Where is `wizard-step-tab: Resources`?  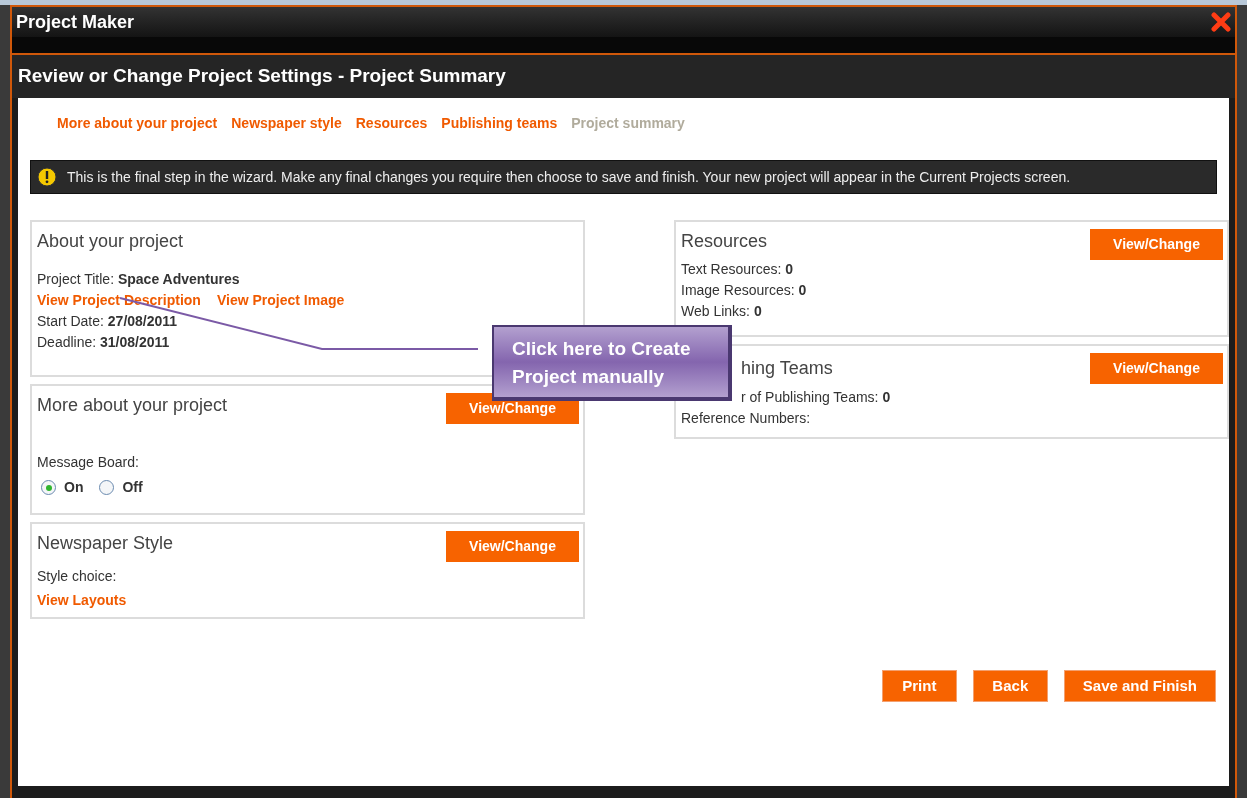 wizard-step-tab: Resources is located at coordinates (391, 136).